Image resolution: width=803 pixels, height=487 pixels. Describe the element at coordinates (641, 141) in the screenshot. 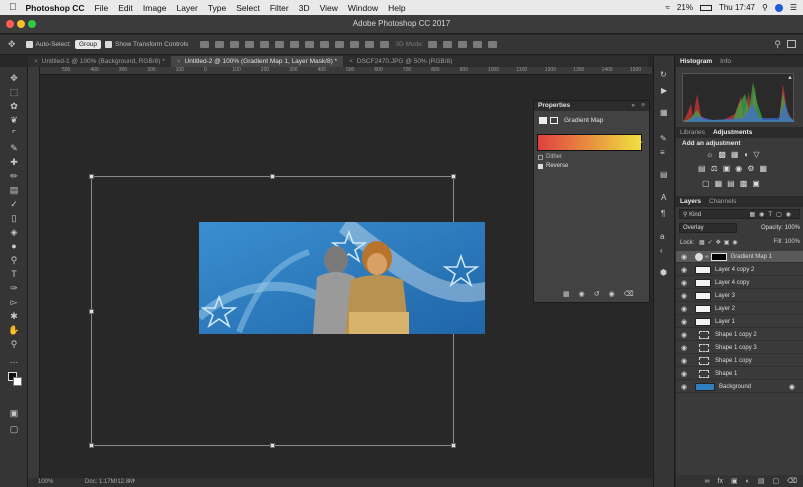

I see `gradient-dropdown-chevron-icon: ⌄` at that location.